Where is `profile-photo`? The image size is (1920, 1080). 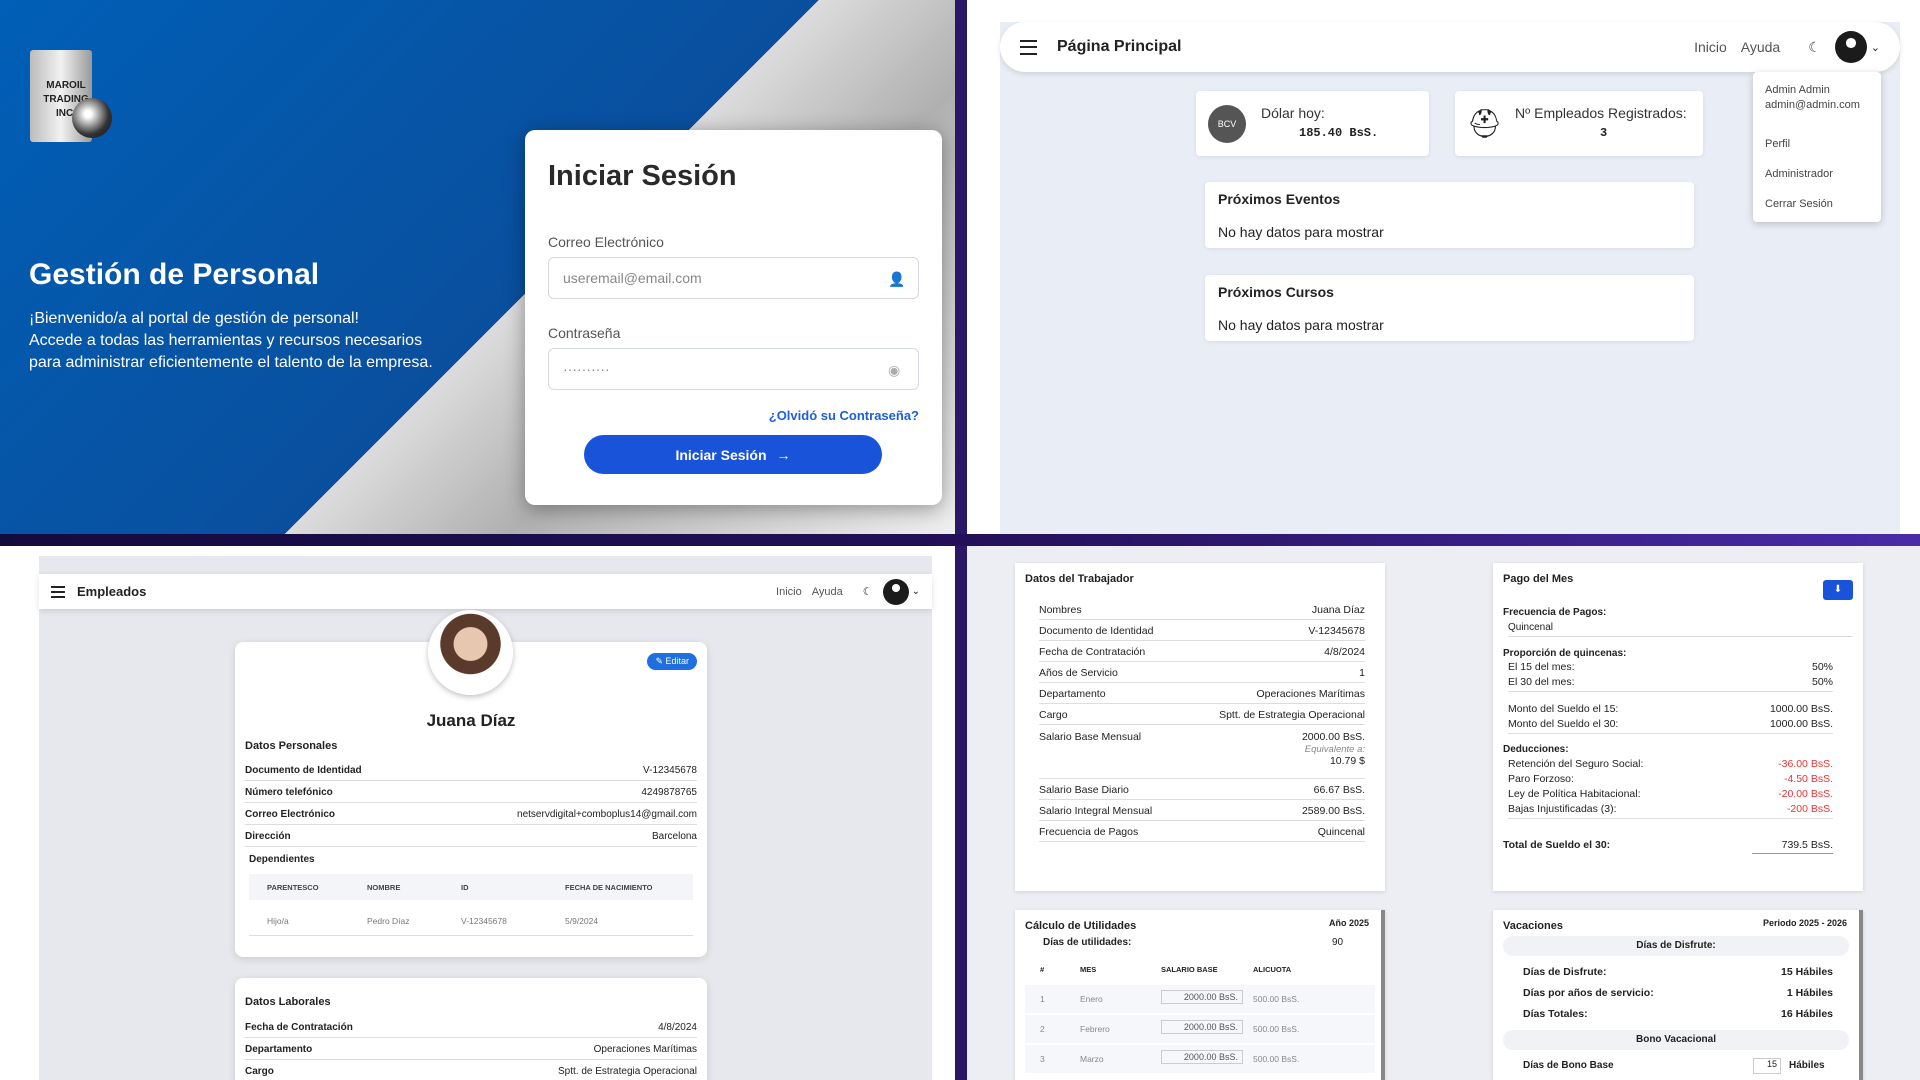 profile-photo is located at coordinates (470, 652).